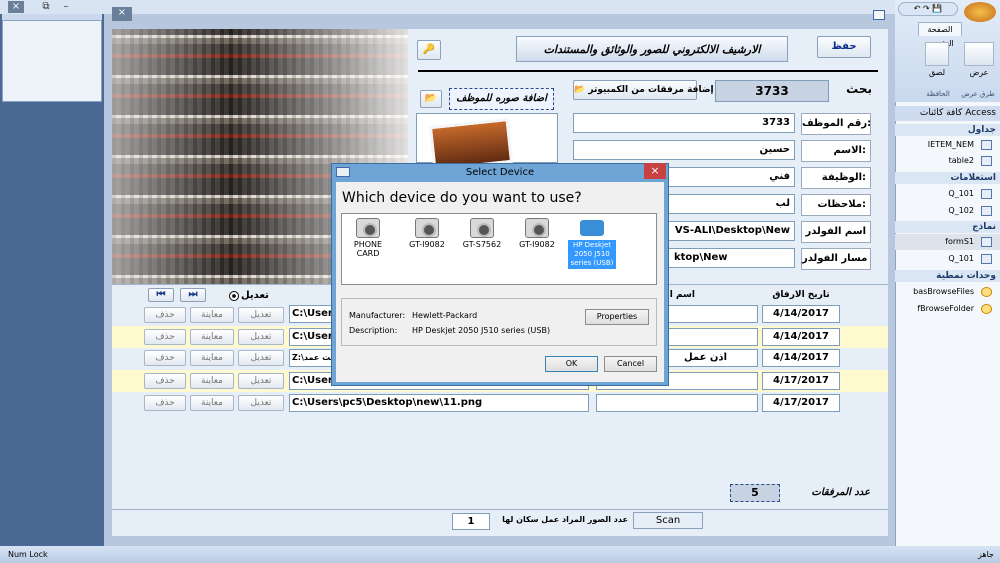 Image resolution: width=1000 pixels, height=563 pixels. What do you see at coordinates (122, 14) in the screenshot?
I see `form-close-button: ×` at bounding box center [122, 14].